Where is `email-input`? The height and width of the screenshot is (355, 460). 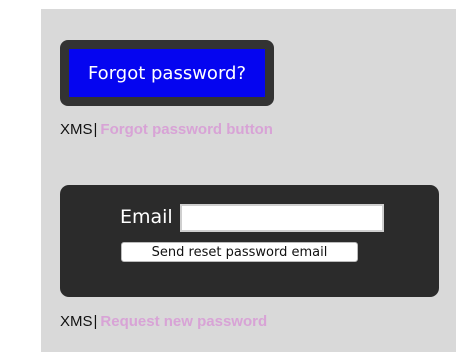 email-input is located at coordinates (282, 218).